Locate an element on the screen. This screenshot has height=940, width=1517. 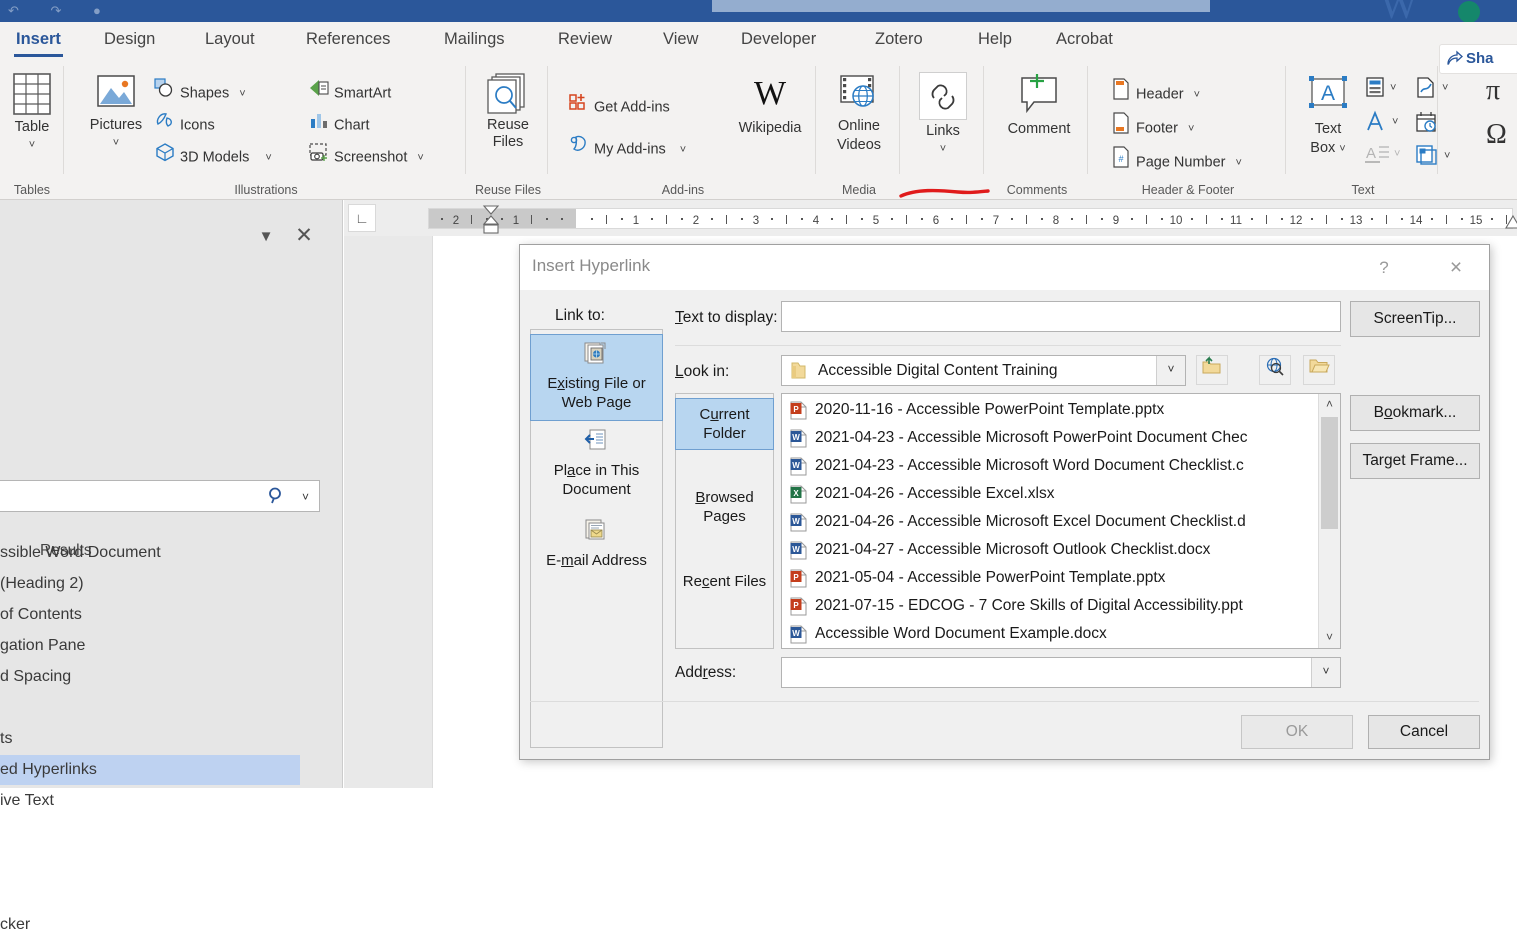
tab-view: View is located at coordinates (680, 41).